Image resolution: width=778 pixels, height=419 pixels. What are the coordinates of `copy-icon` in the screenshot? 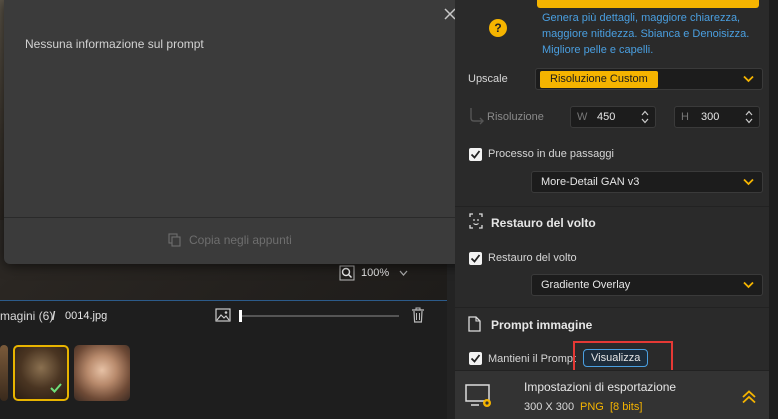 It's located at (174, 240).